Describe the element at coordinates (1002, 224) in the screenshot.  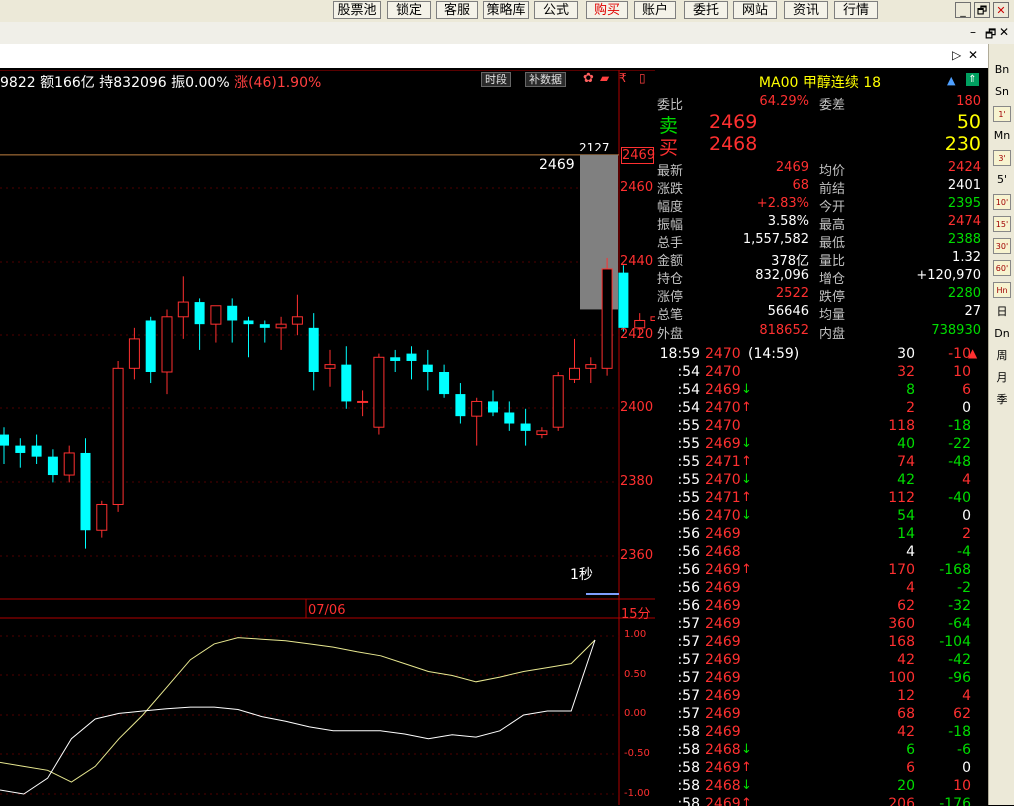
I see `period-7: 15'` at that location.